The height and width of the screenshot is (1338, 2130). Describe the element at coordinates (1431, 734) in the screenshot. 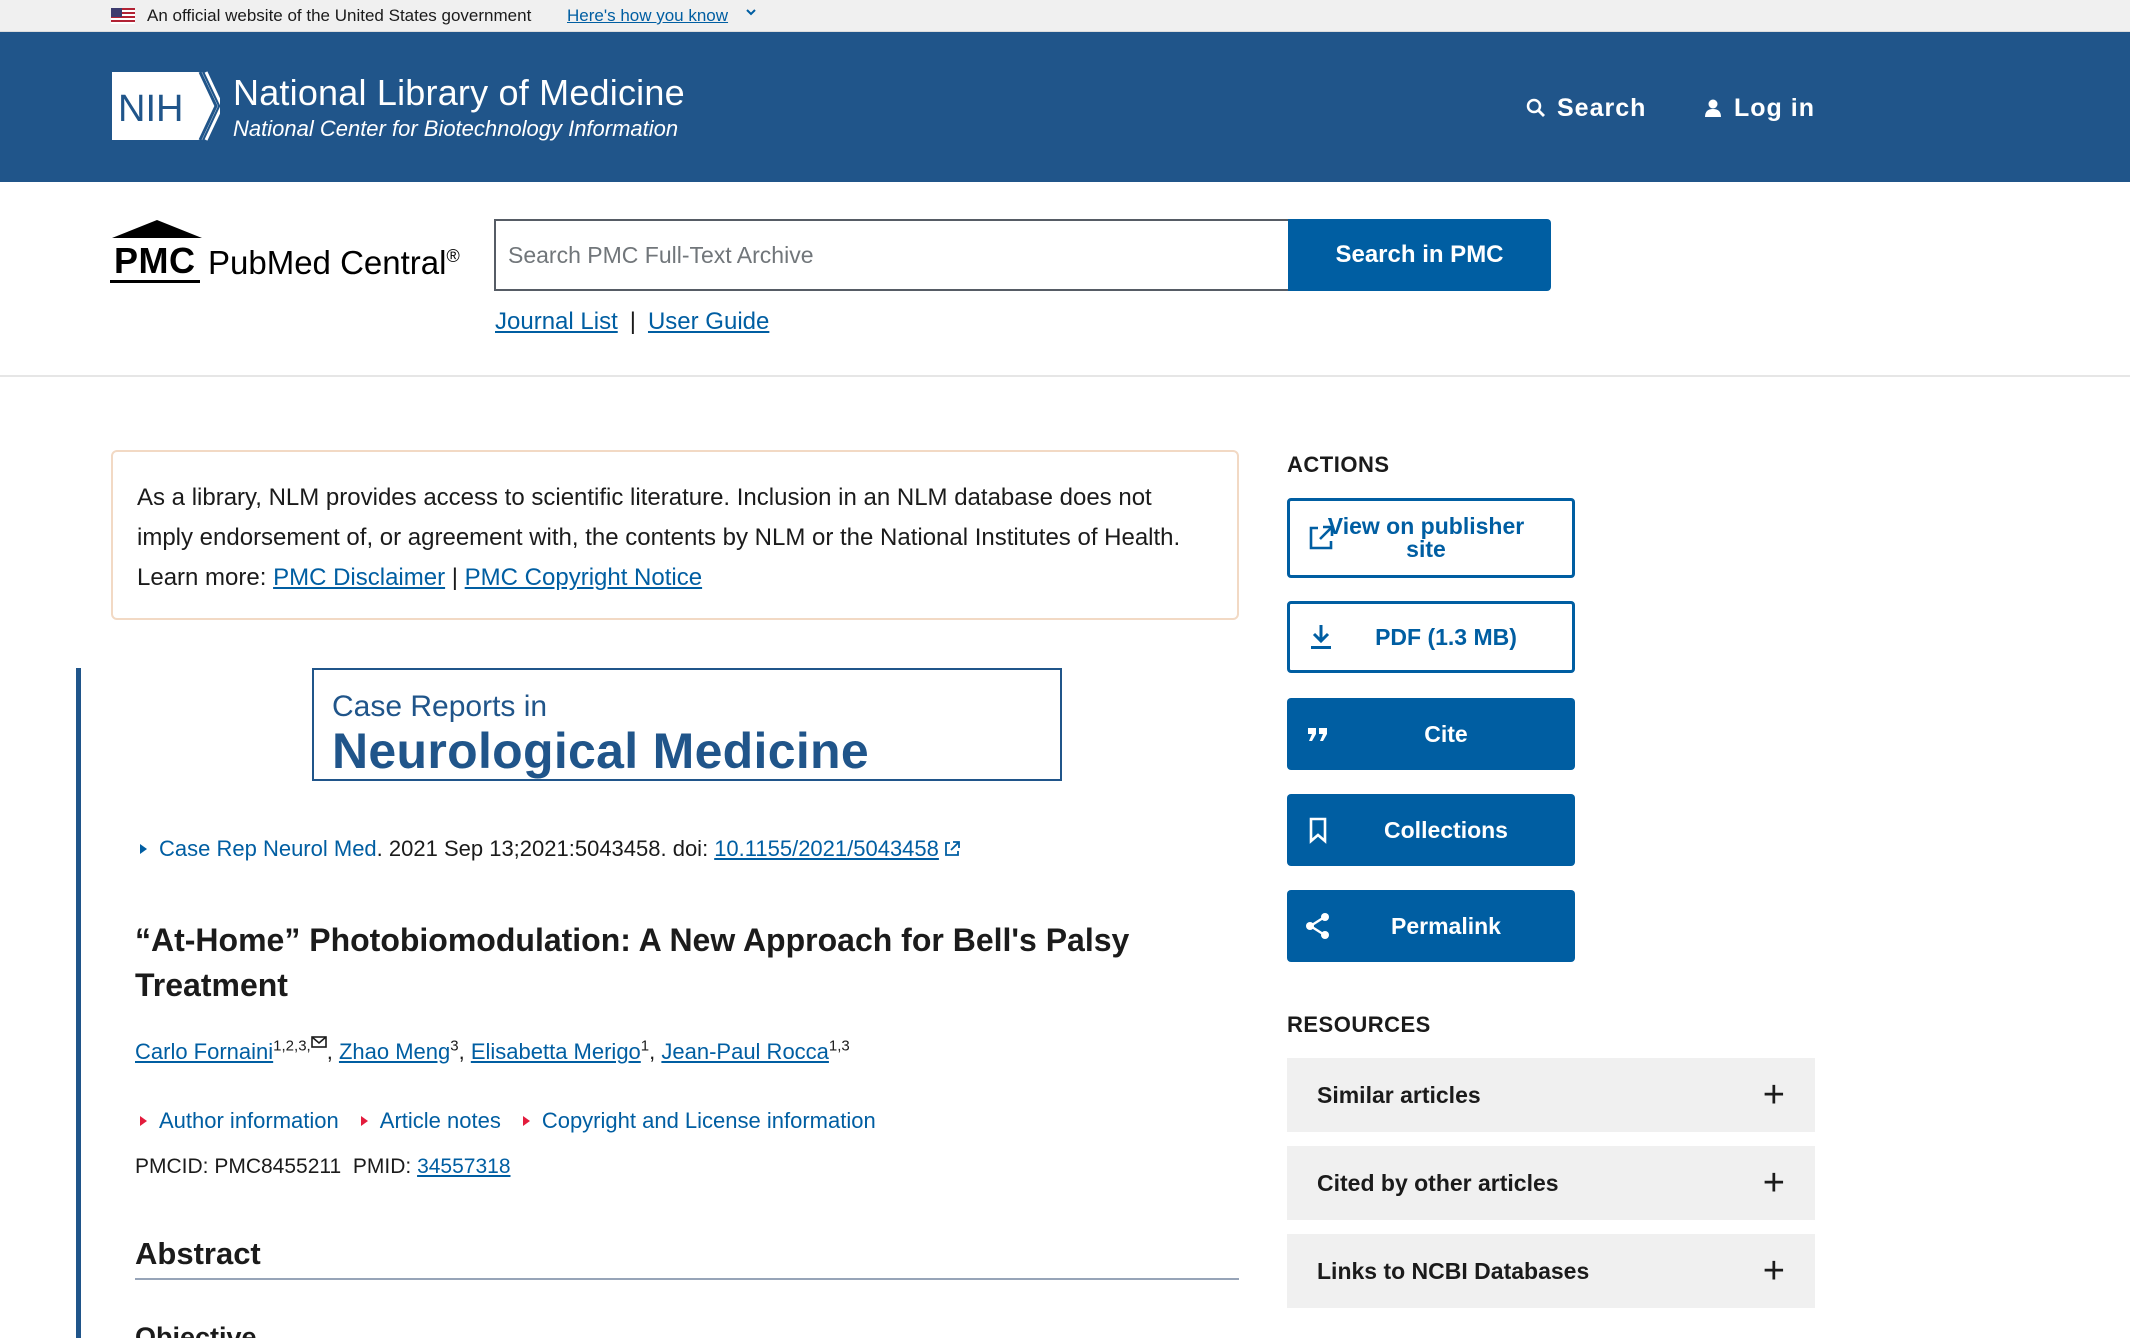

I see `cite-button: Cite` at that location.